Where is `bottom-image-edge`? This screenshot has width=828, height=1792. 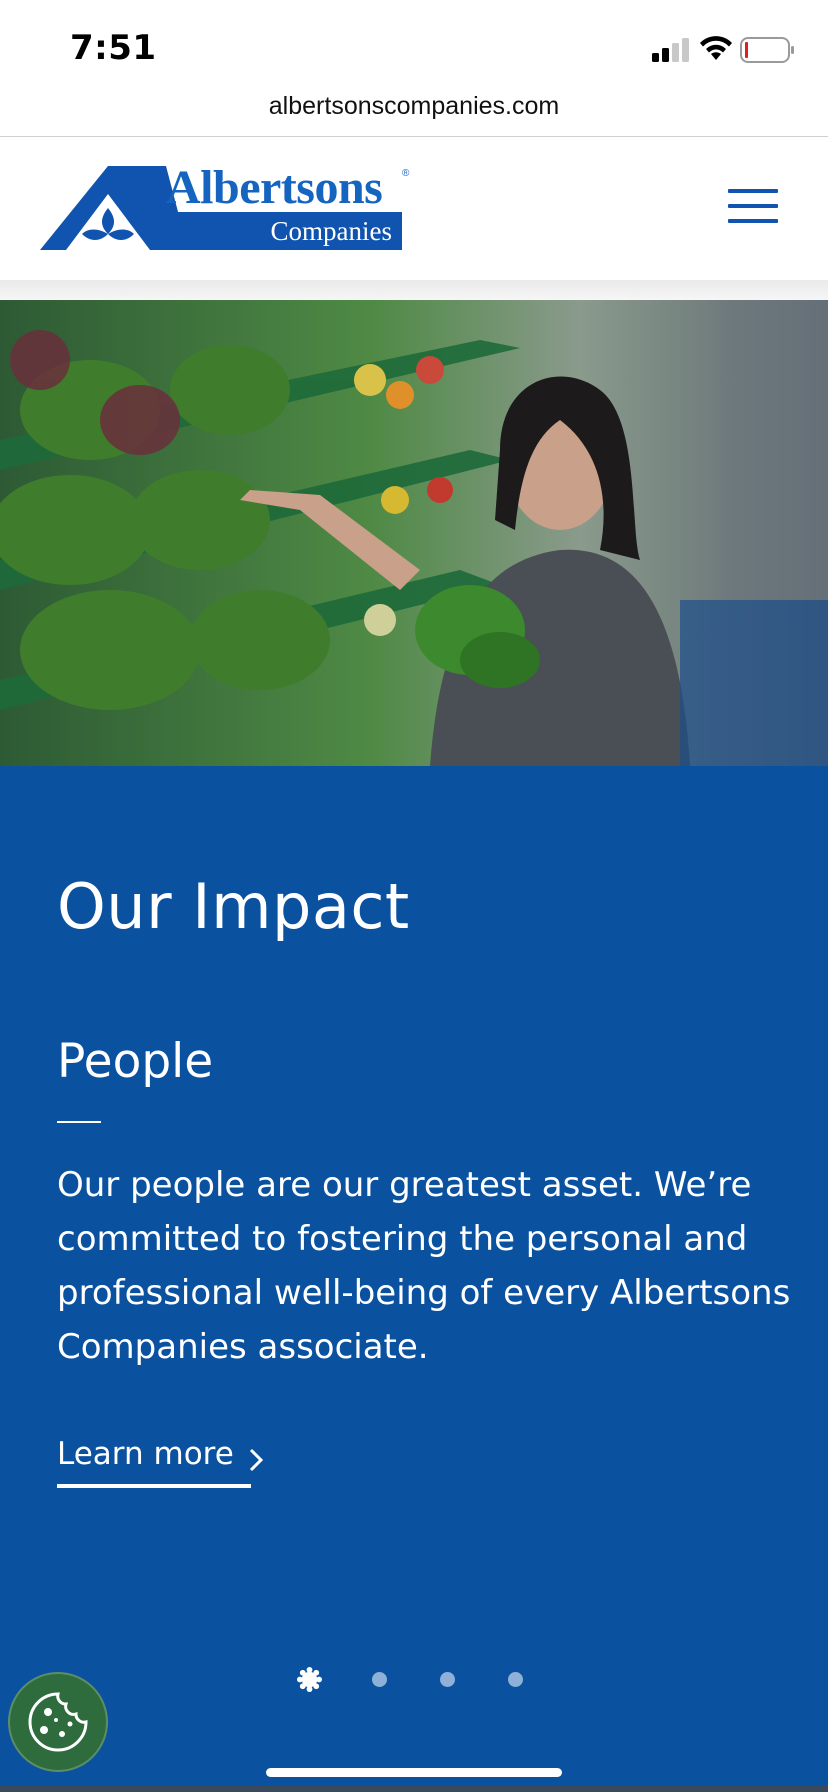 bottom-image-edge is located at coordinates (414, 1789).